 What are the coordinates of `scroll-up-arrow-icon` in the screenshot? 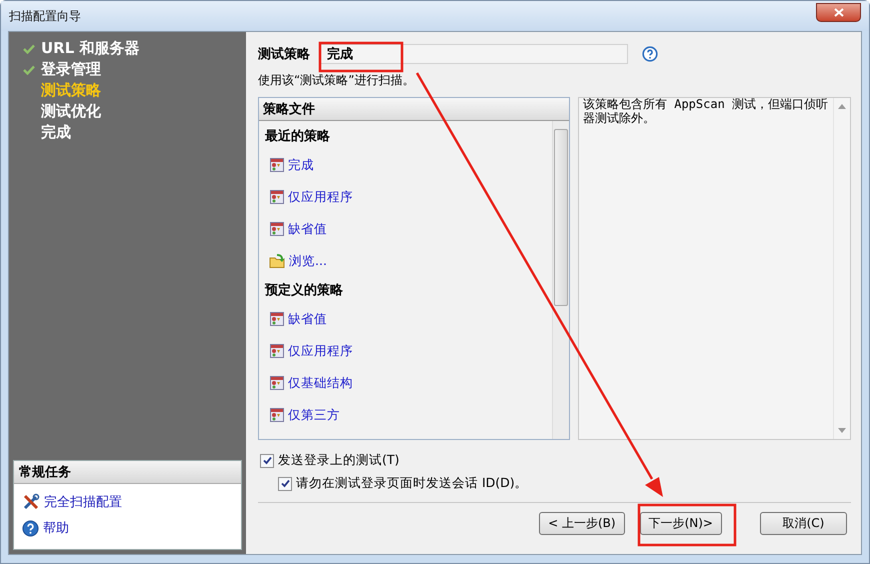 It's located at (842, 106).